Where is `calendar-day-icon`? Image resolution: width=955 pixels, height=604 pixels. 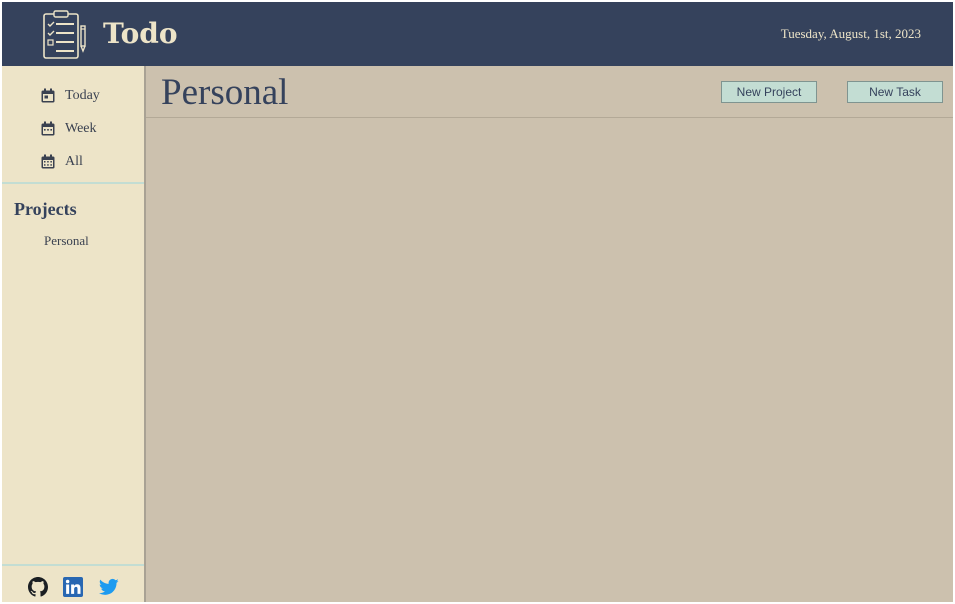 calendar-day-icon is located at coordinates (48, 96).